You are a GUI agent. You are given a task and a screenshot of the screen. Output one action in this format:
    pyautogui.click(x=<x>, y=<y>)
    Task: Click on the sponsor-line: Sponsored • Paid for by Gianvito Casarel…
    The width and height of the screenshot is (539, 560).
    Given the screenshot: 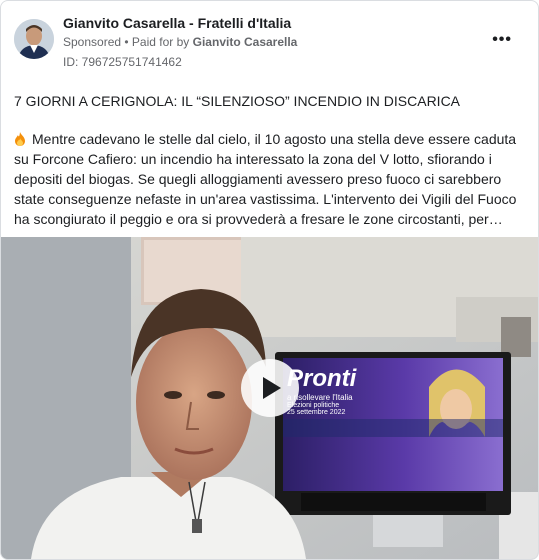 What is the action you would take?
    pyautogui.click(x=180, y=42)
    